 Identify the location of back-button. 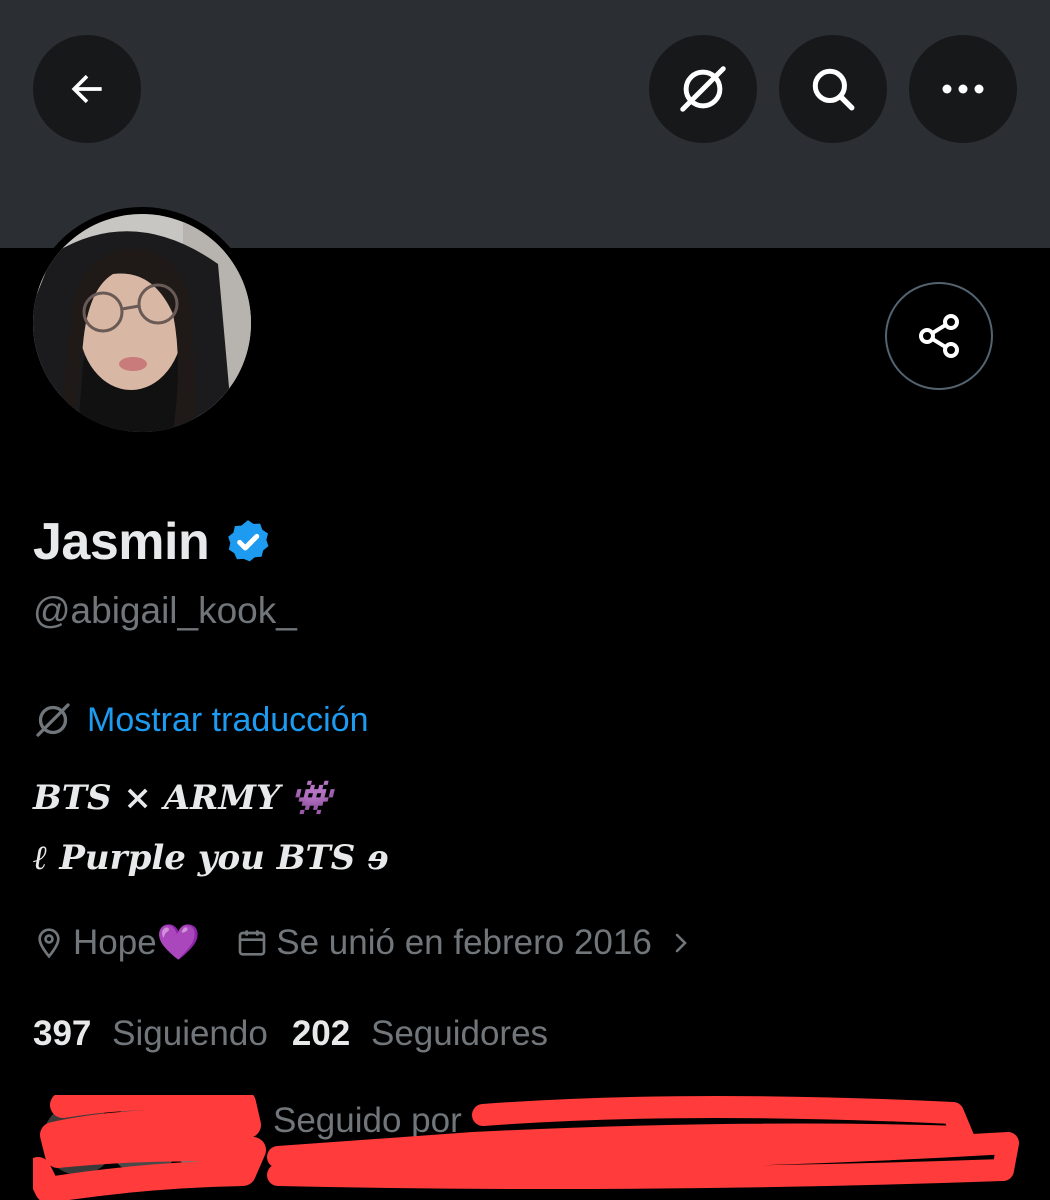
(87, 89).